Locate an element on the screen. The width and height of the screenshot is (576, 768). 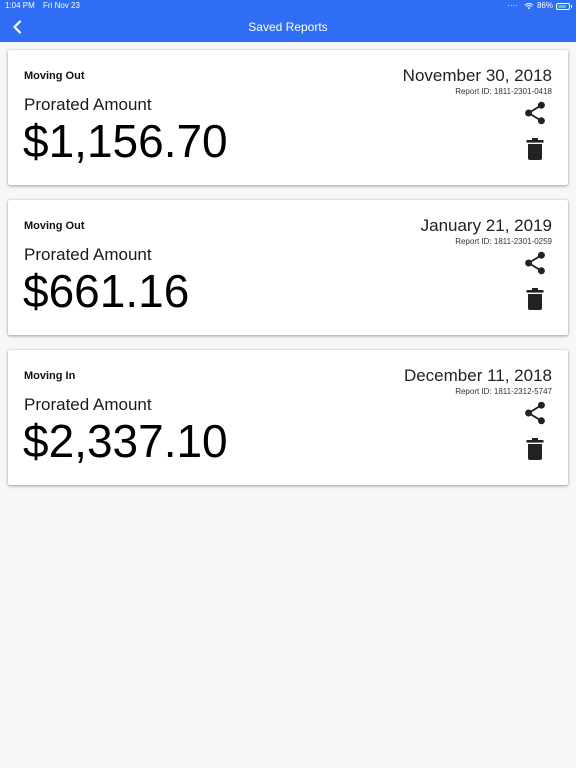
battery-icon is located at coordinates (564, 6).